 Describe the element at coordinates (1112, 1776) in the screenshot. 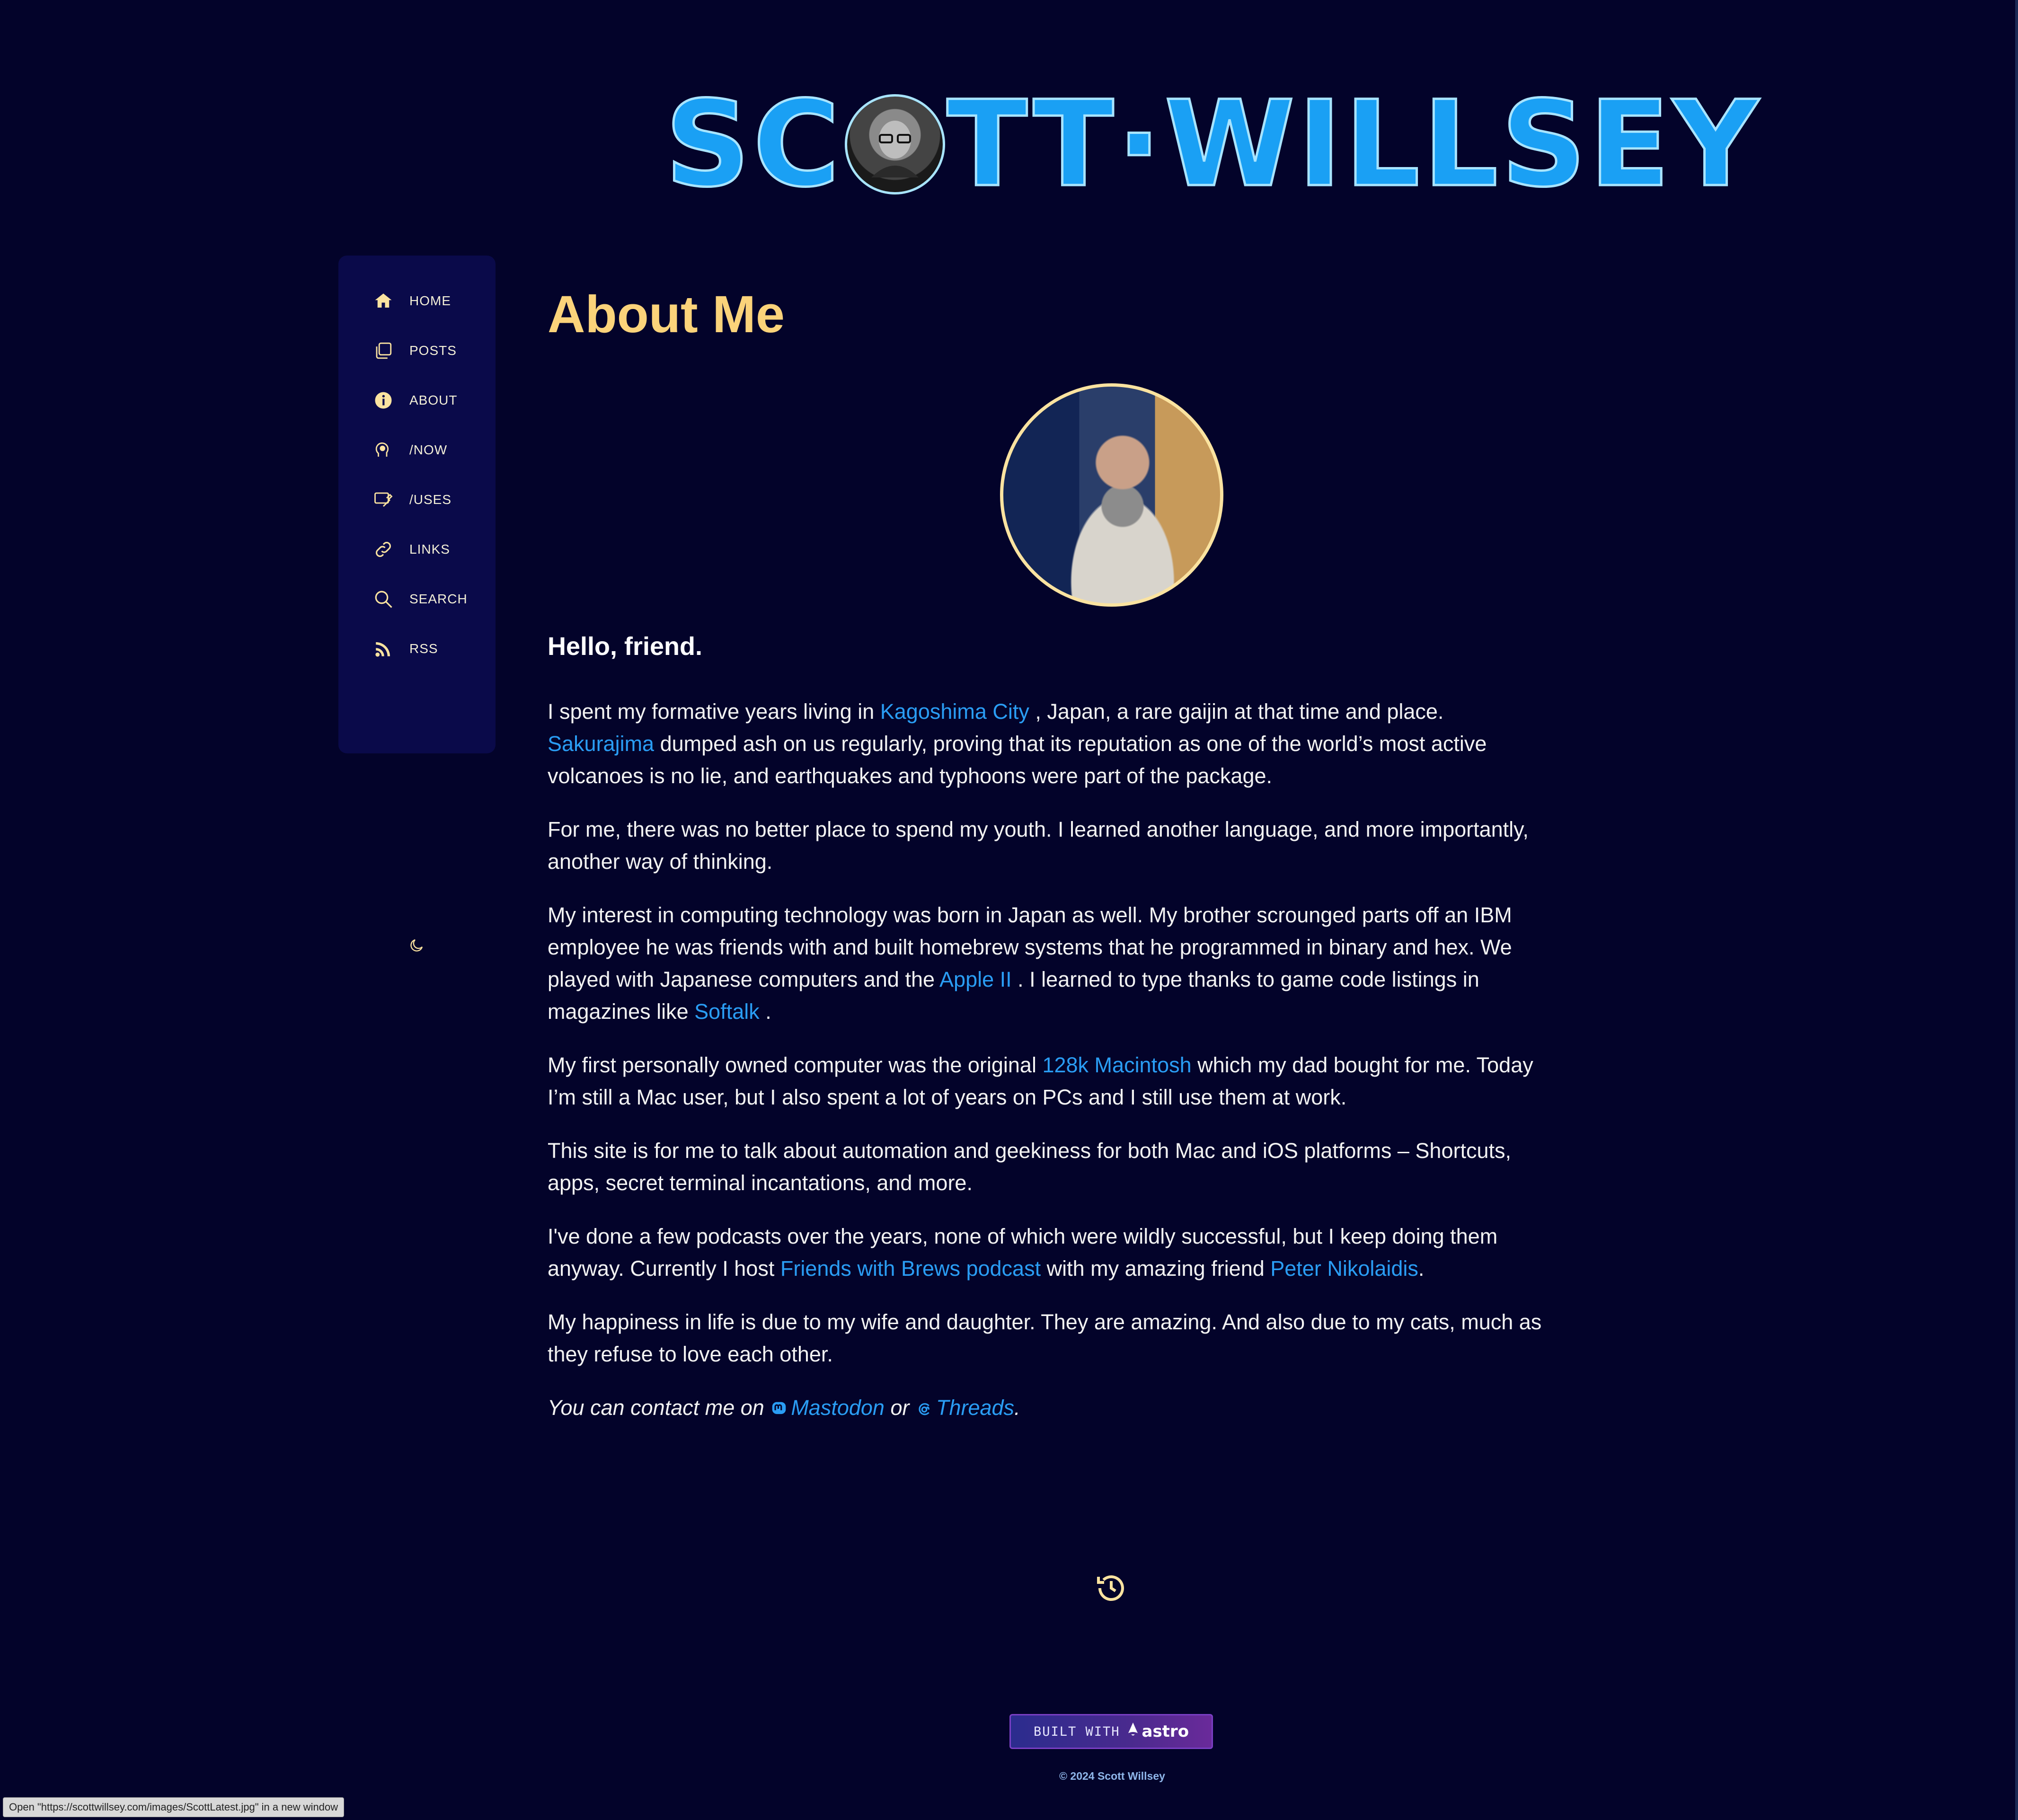

I see `copyright: © 2024 Scott Willsey` at that location.